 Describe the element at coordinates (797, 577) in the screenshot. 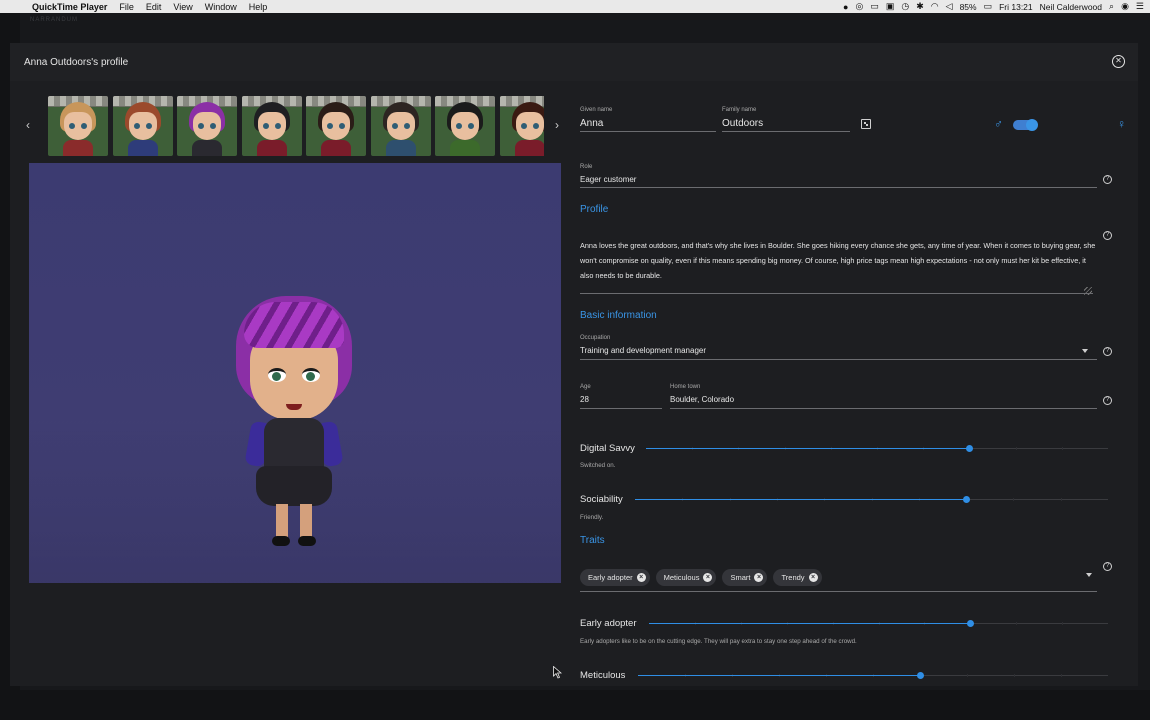

I see `trait-chip: Trendy ×` at that location.